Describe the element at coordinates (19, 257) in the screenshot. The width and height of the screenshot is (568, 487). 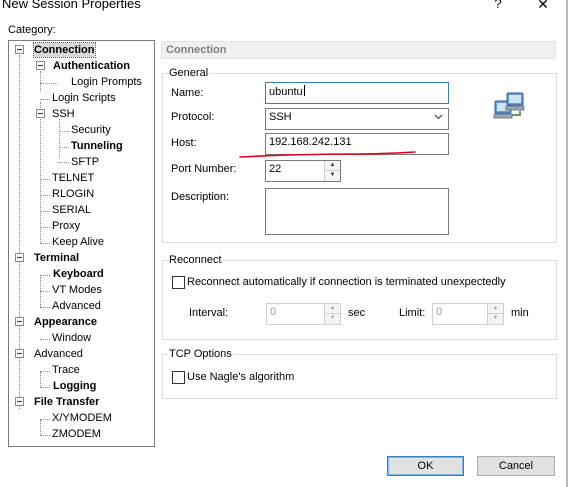
I see `collapse-terminal-icon` at that location.